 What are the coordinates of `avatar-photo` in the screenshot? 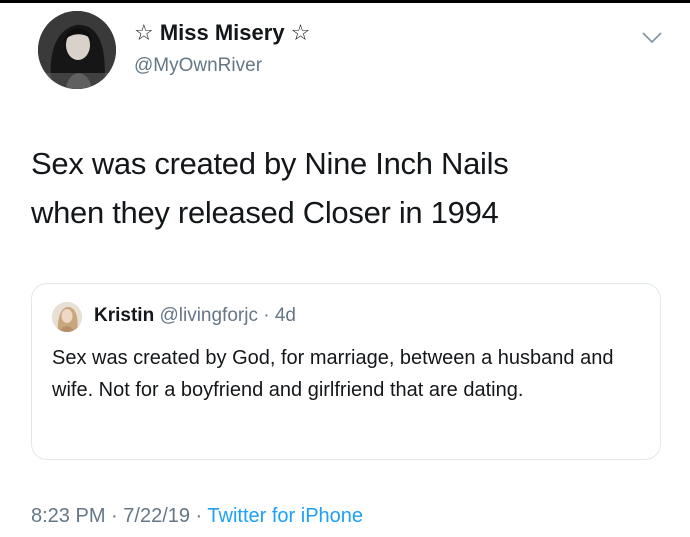 It's located at (77, 50).